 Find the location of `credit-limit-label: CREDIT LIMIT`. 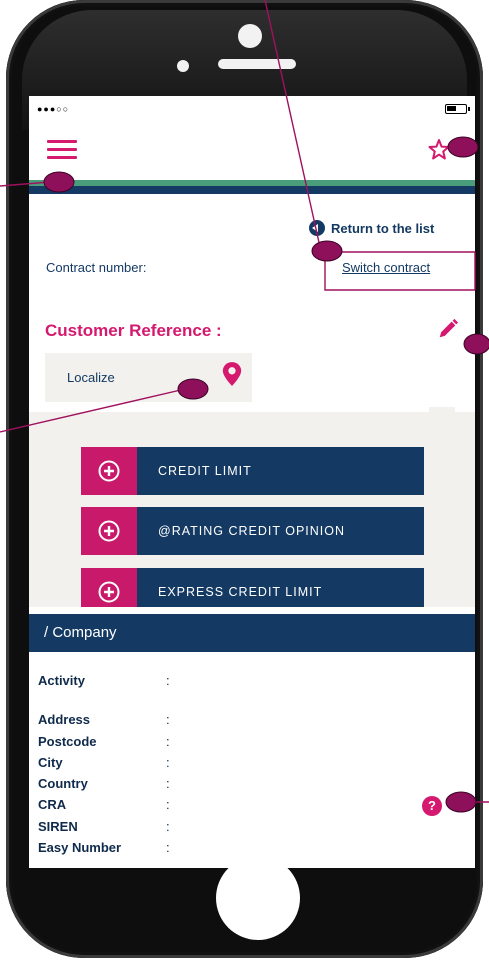

credit-limit-label: CREDIT LIMIT is located at coordinates (205, 471).